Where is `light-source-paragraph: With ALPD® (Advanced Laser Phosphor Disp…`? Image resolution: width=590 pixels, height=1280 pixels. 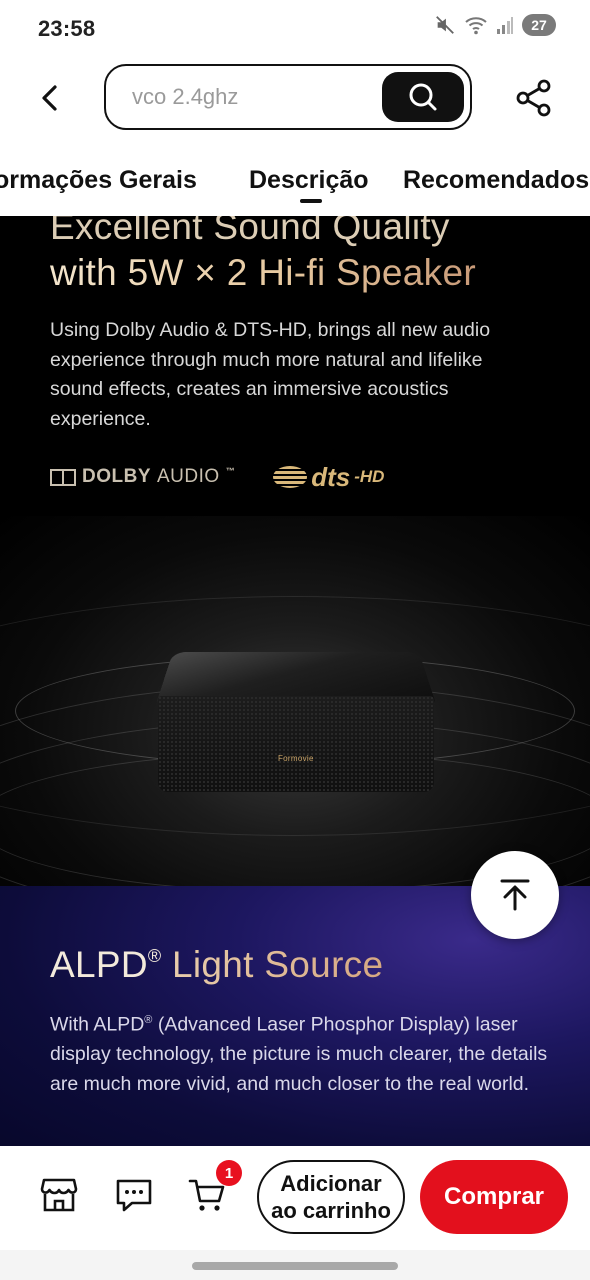
light-source-paragraph: With ALPD® (Advanced Laser Phosphor Disp… is located at coordinates (299, 1054).